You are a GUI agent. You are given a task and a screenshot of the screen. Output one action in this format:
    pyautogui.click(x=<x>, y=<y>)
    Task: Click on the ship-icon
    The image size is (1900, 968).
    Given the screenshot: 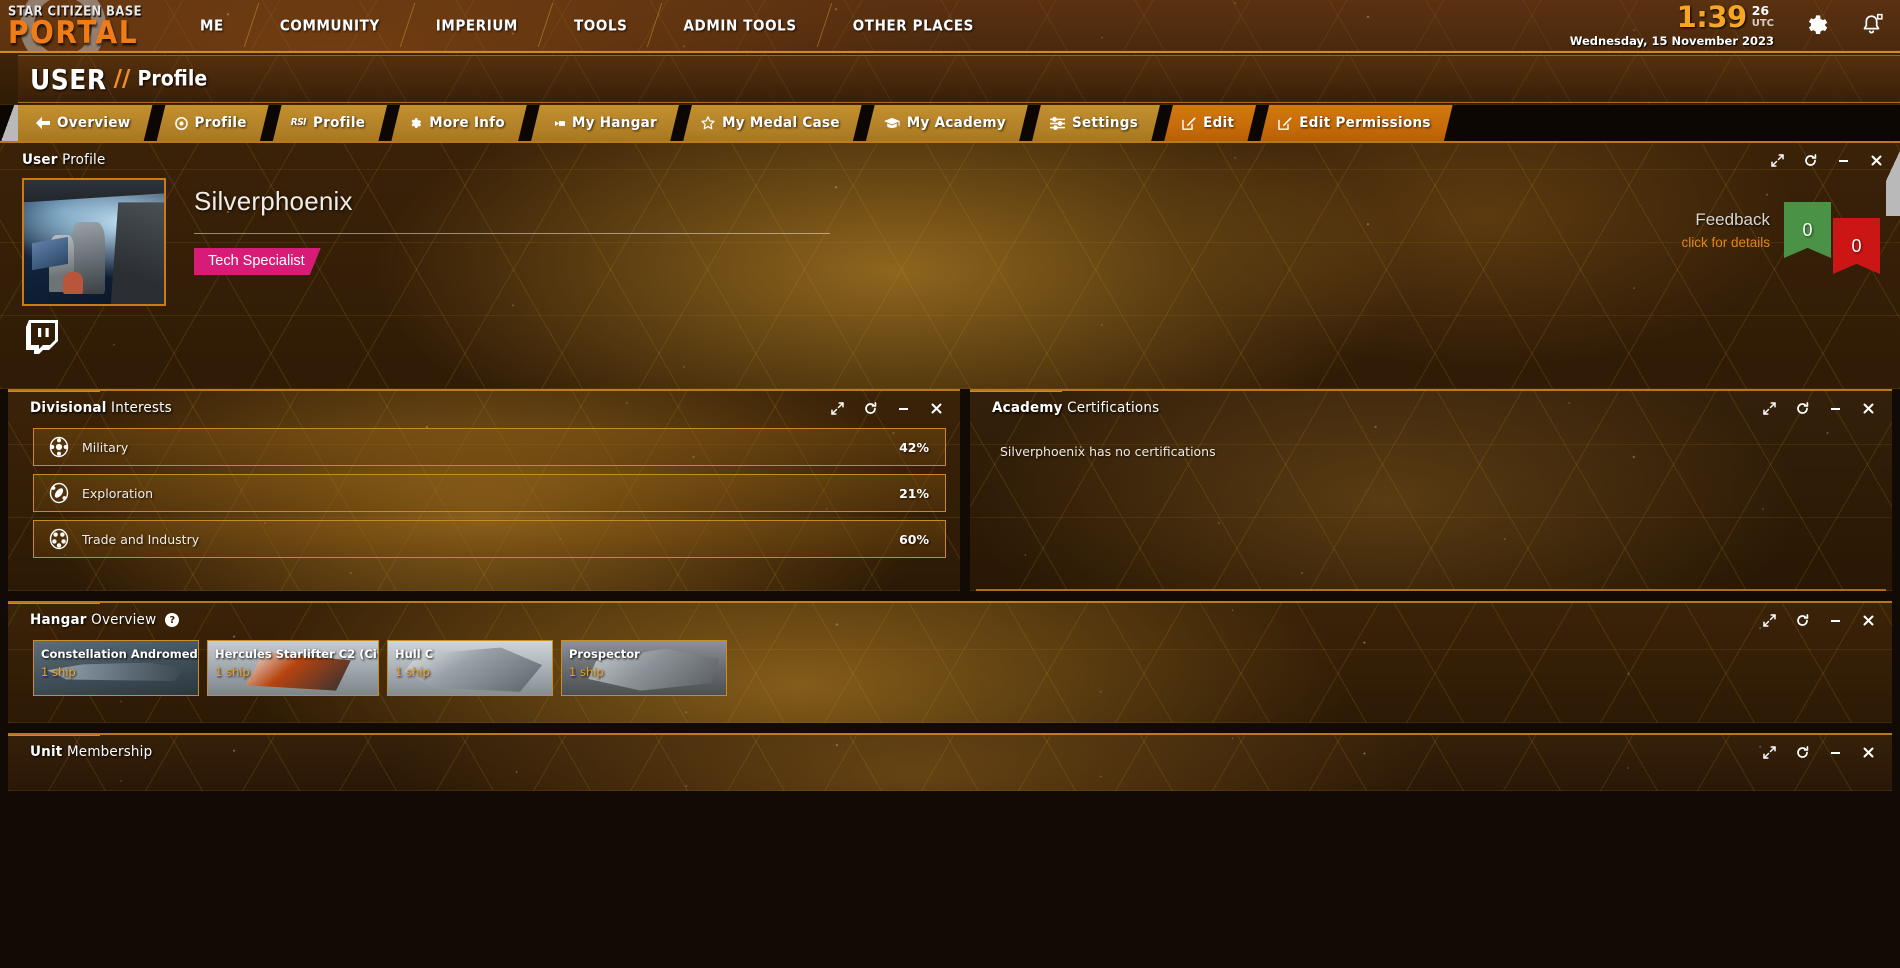 What is the action you would take?
    pyautogui.click(x=557, y=122)
    